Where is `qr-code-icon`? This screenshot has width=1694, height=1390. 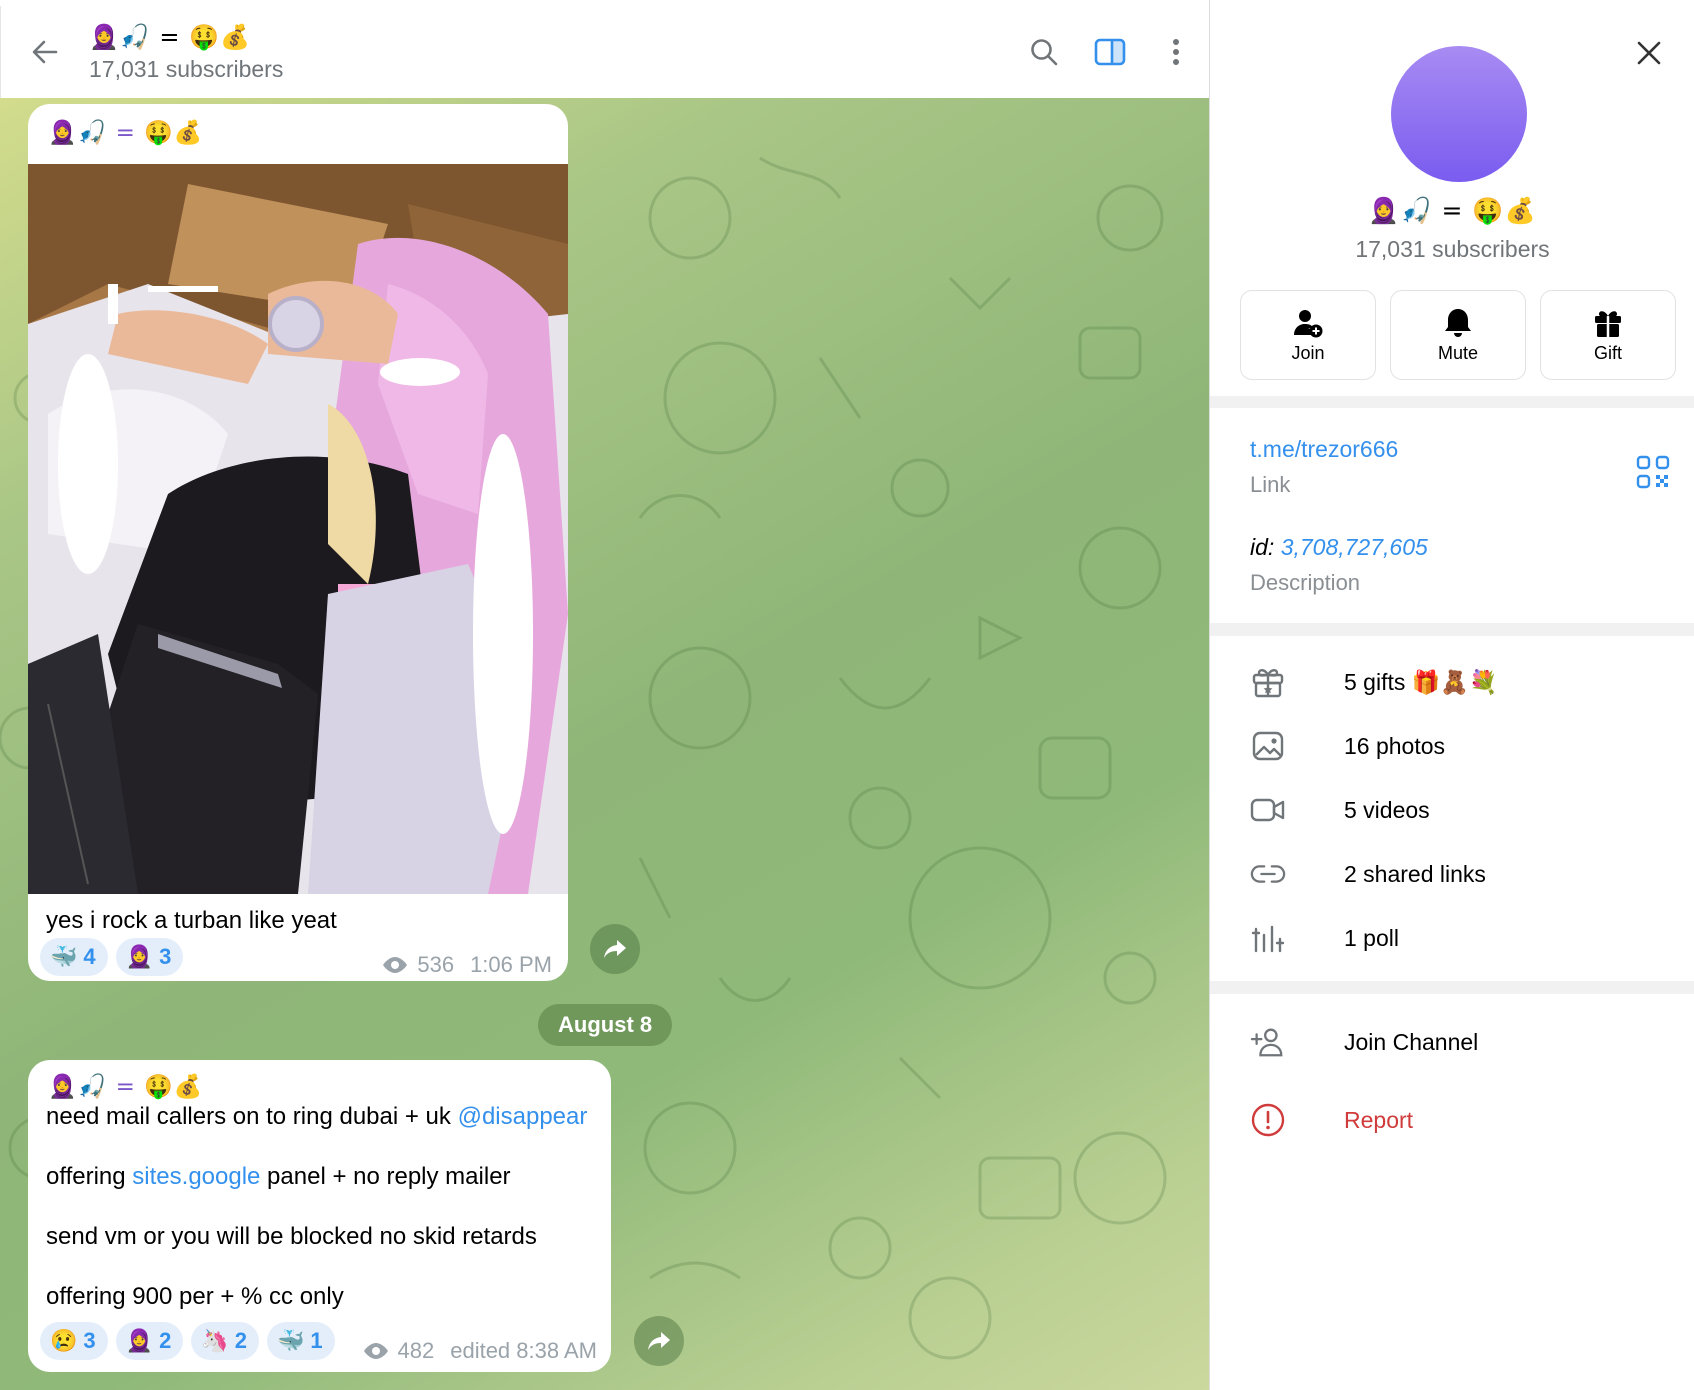
qr-code-icon is located at coordinates (1653, 472).